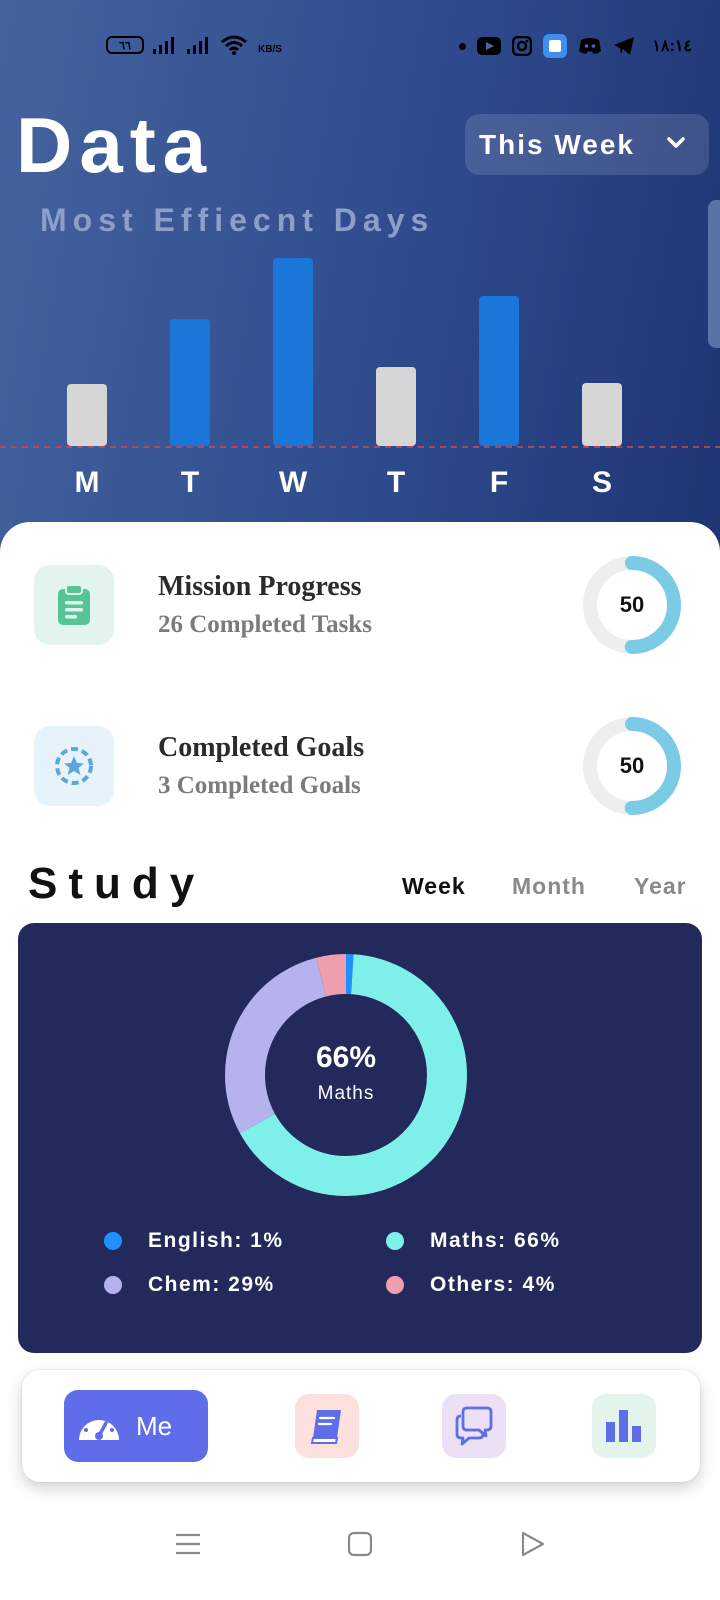  I want to click on chart-day-label-5: S, so click(602, 482).